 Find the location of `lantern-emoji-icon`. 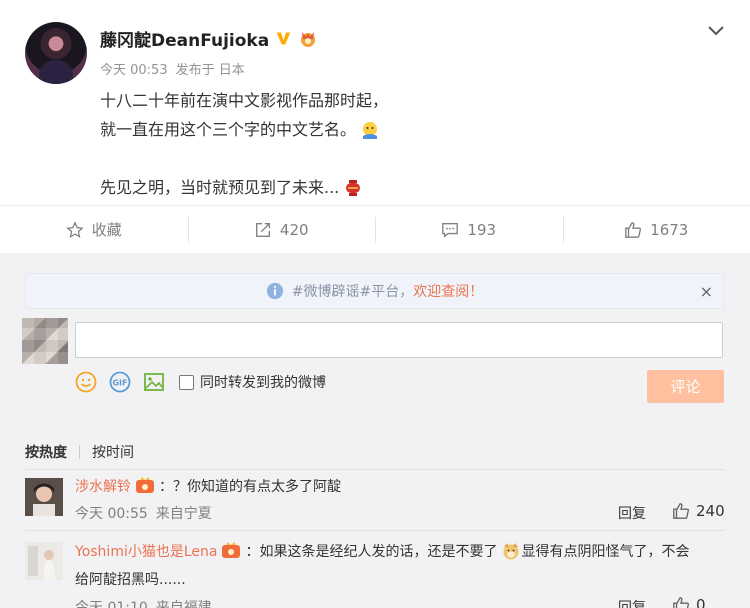

lantern-emoji-icon is located at coordinates (353, 187).